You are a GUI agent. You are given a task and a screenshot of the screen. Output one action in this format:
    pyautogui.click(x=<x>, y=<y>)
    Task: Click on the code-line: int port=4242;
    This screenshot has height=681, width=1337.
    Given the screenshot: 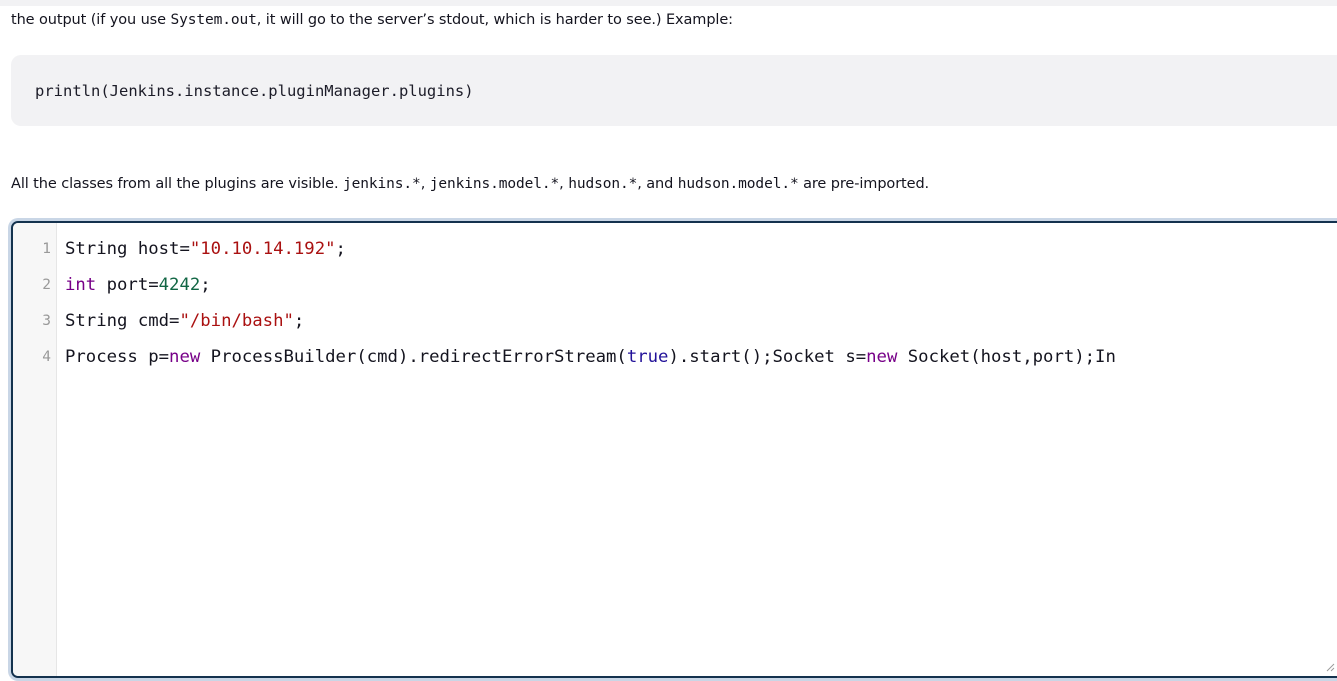 What is the action you would take?
    pyautogui.click(x=138, y=285)
    